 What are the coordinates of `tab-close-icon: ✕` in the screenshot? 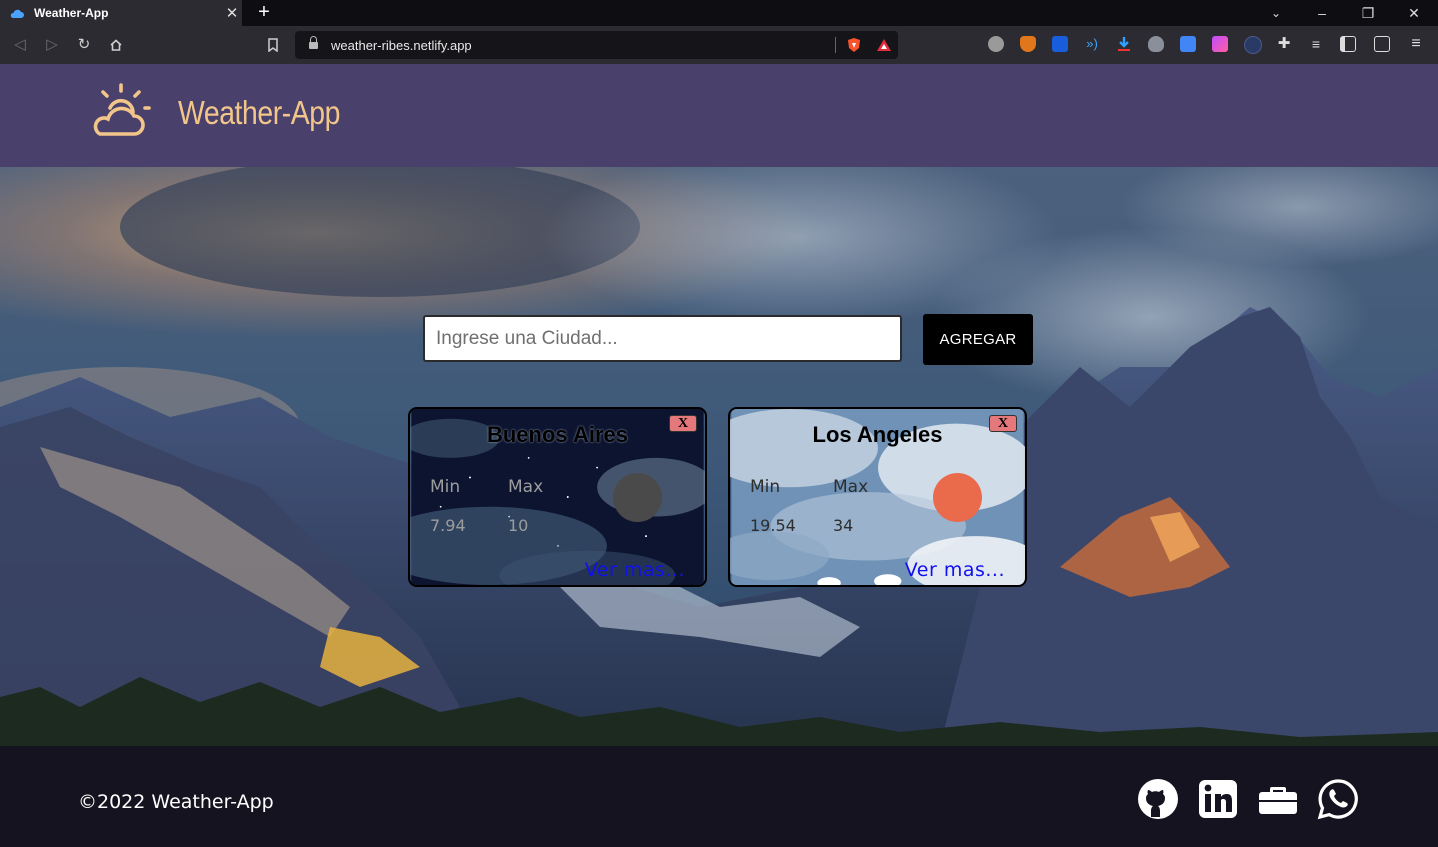 It's located at (232, 13).